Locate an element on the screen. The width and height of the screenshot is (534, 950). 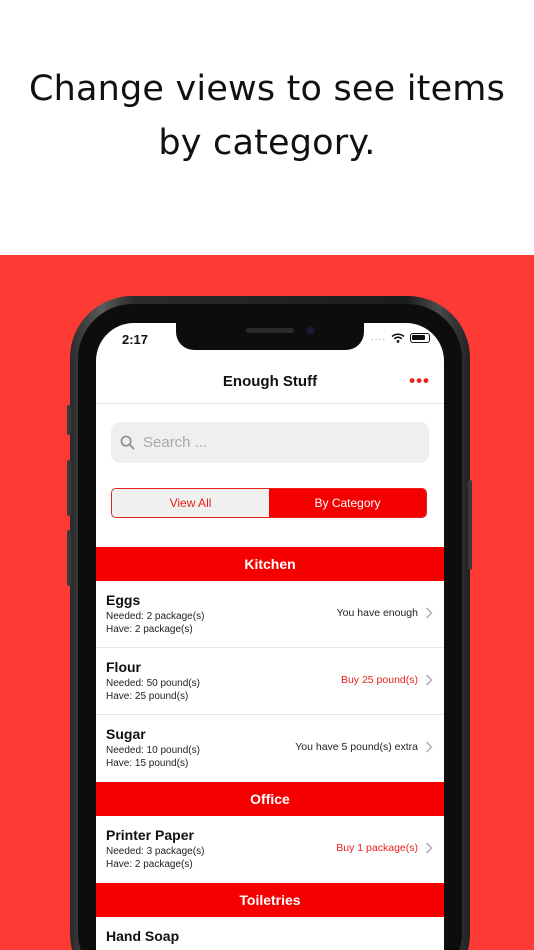
view-segmented-control: View All By Category is located at coordinates (269, 503).